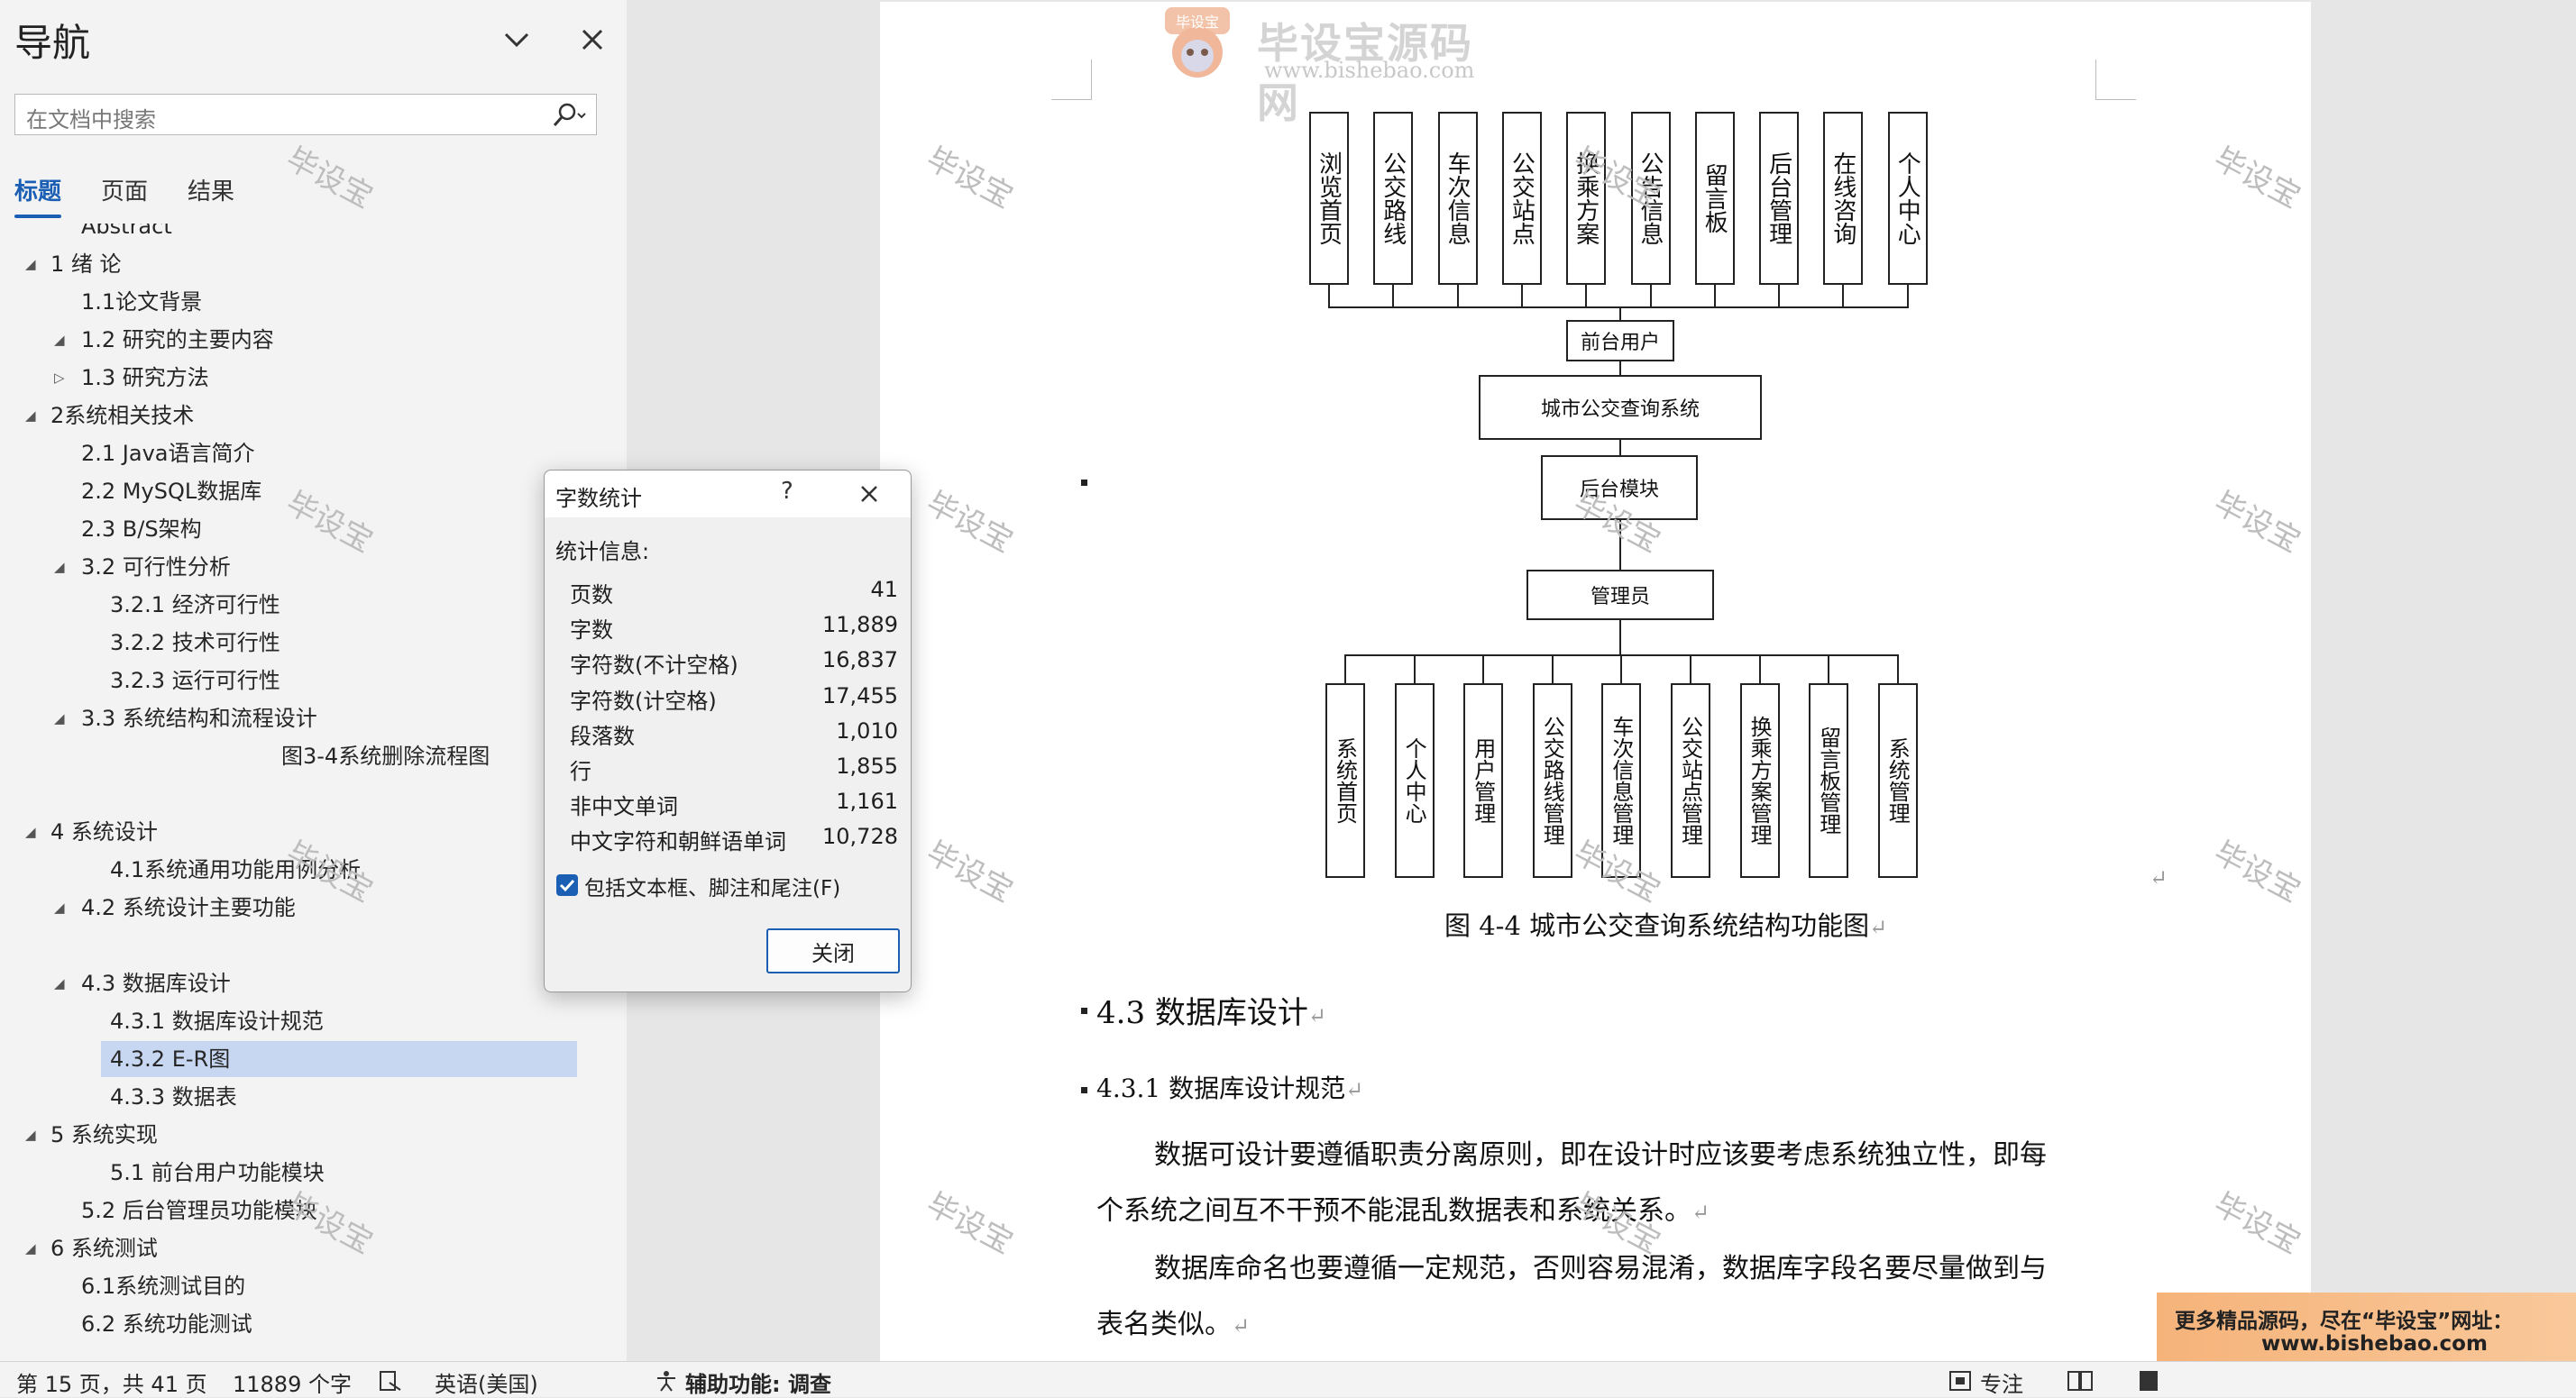 The height and width of the screenshot is (1398, 2576). I want to click on nav-heading-item: 3.2.2 技术可行性, so click(195, 642).